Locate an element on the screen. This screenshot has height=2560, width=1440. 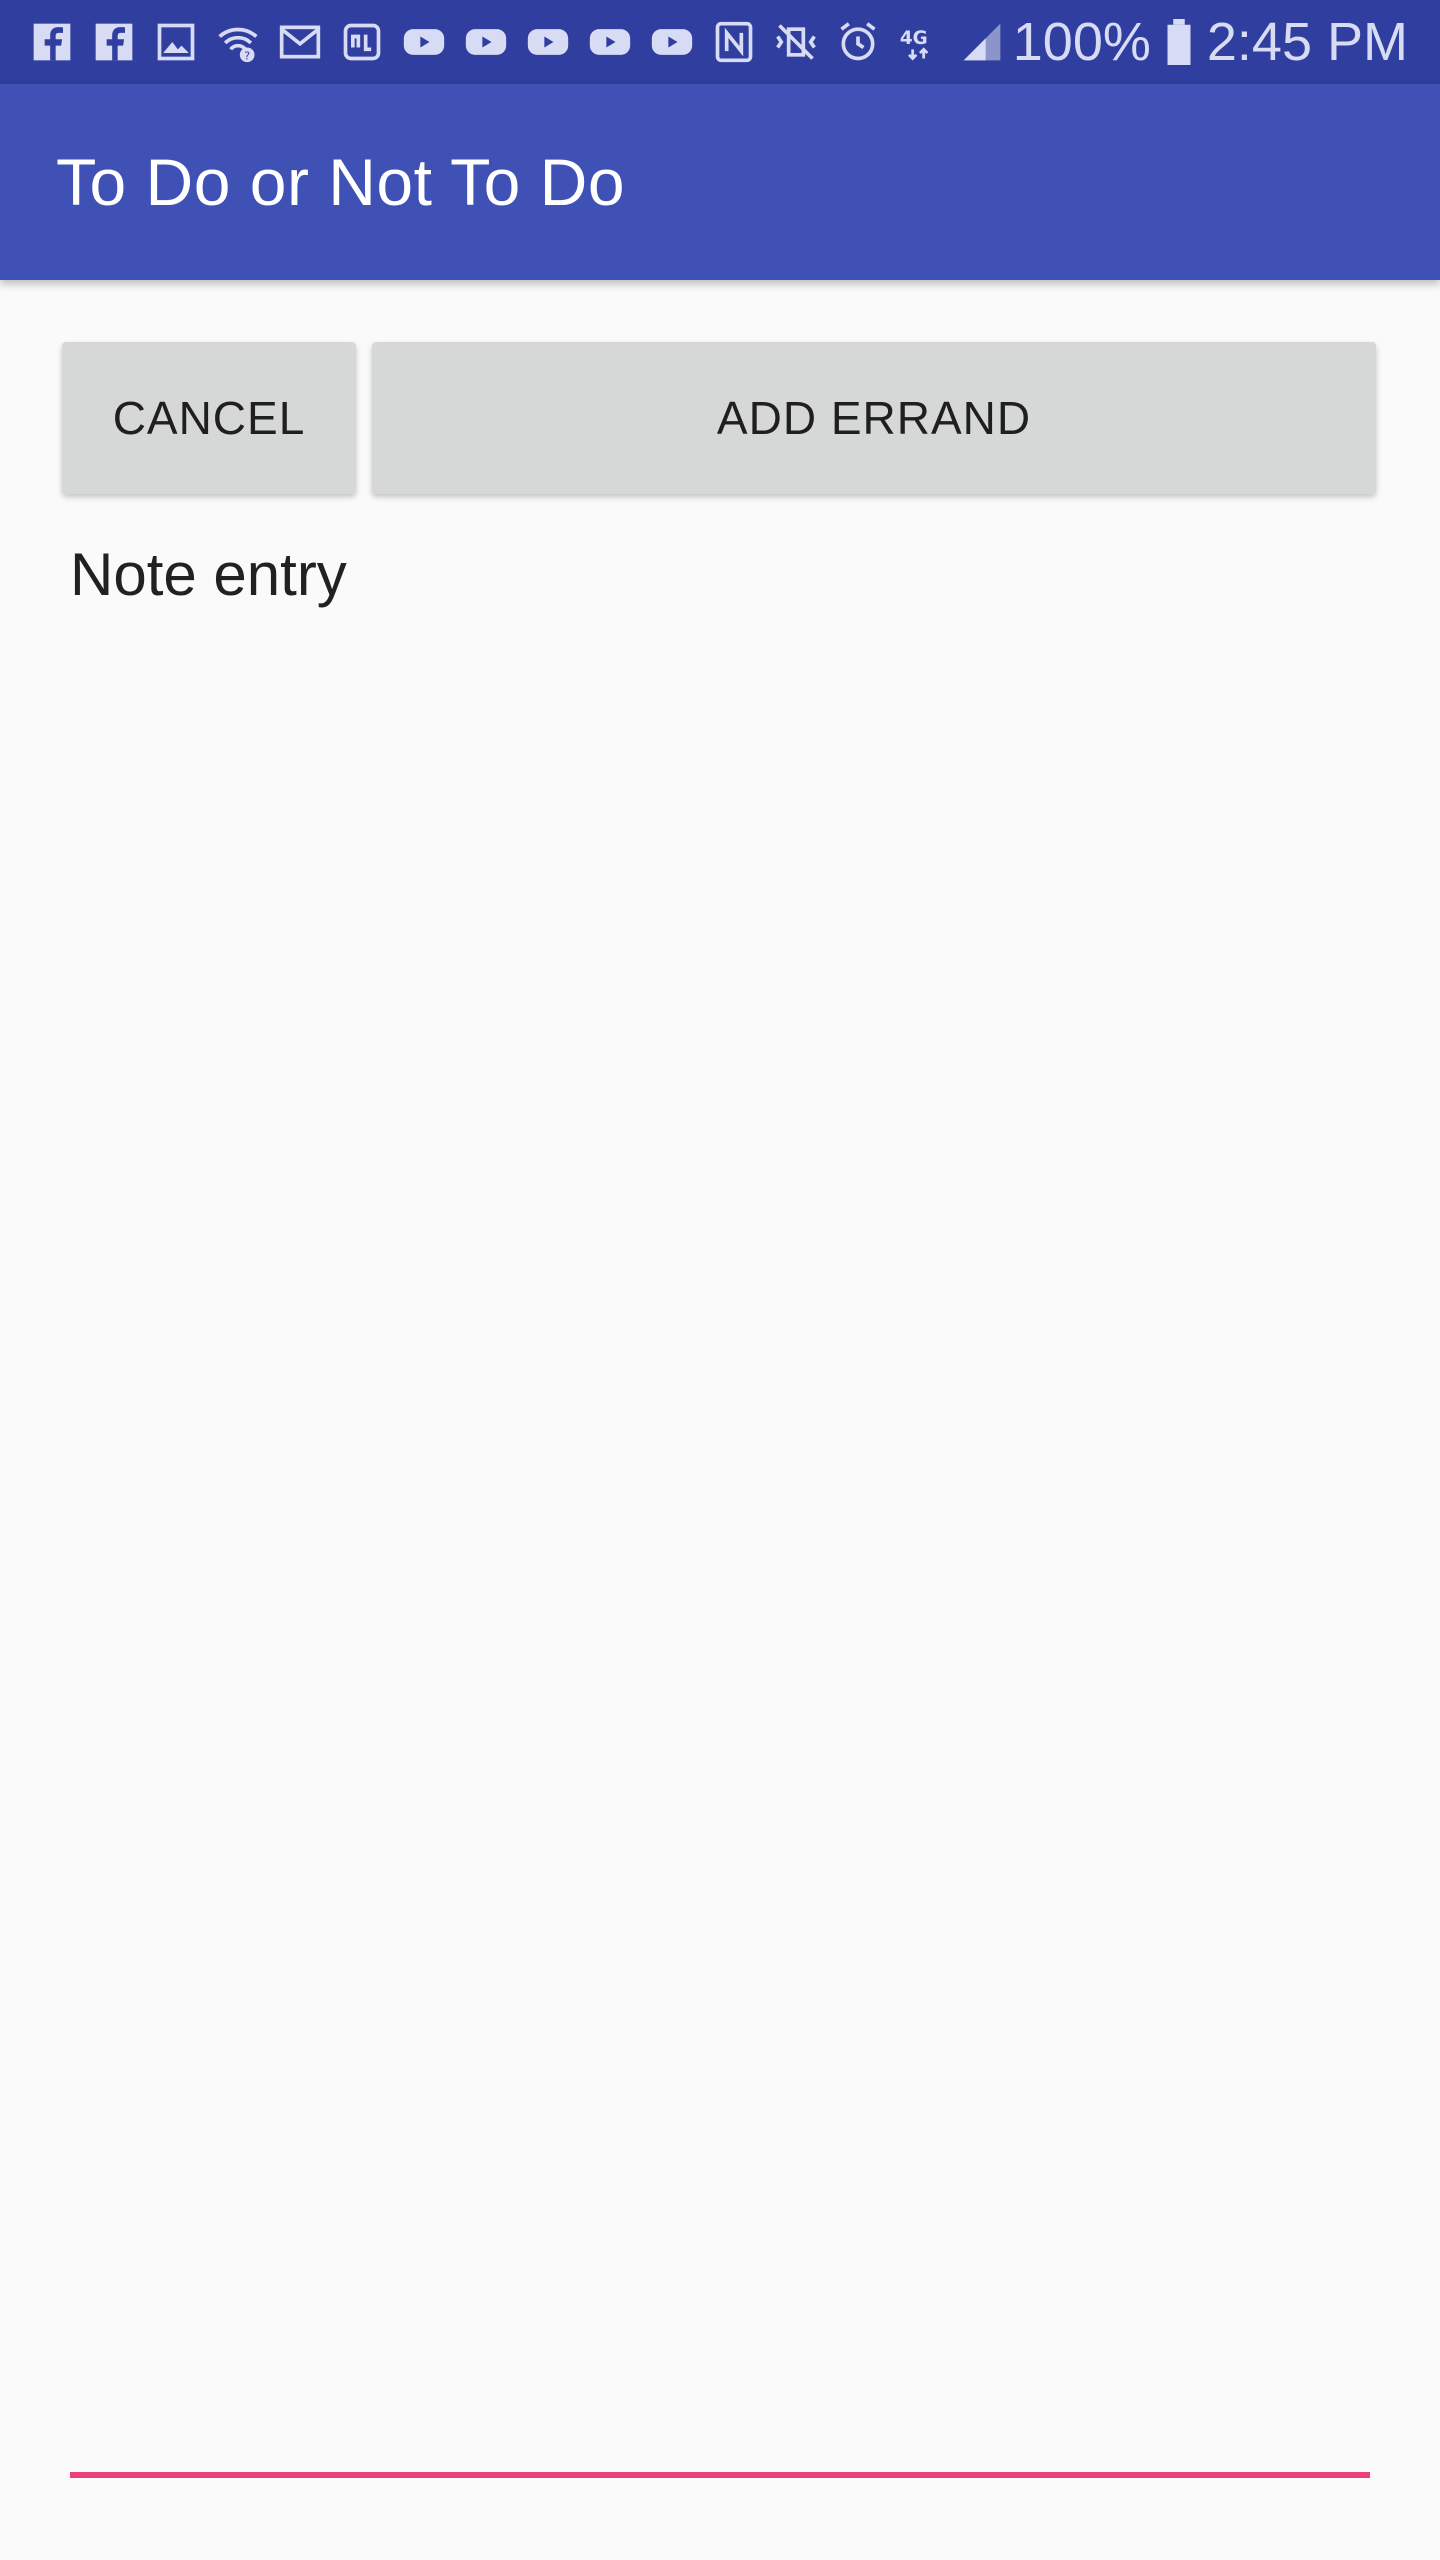
nfc-icon is located at coordinates (734, 42).